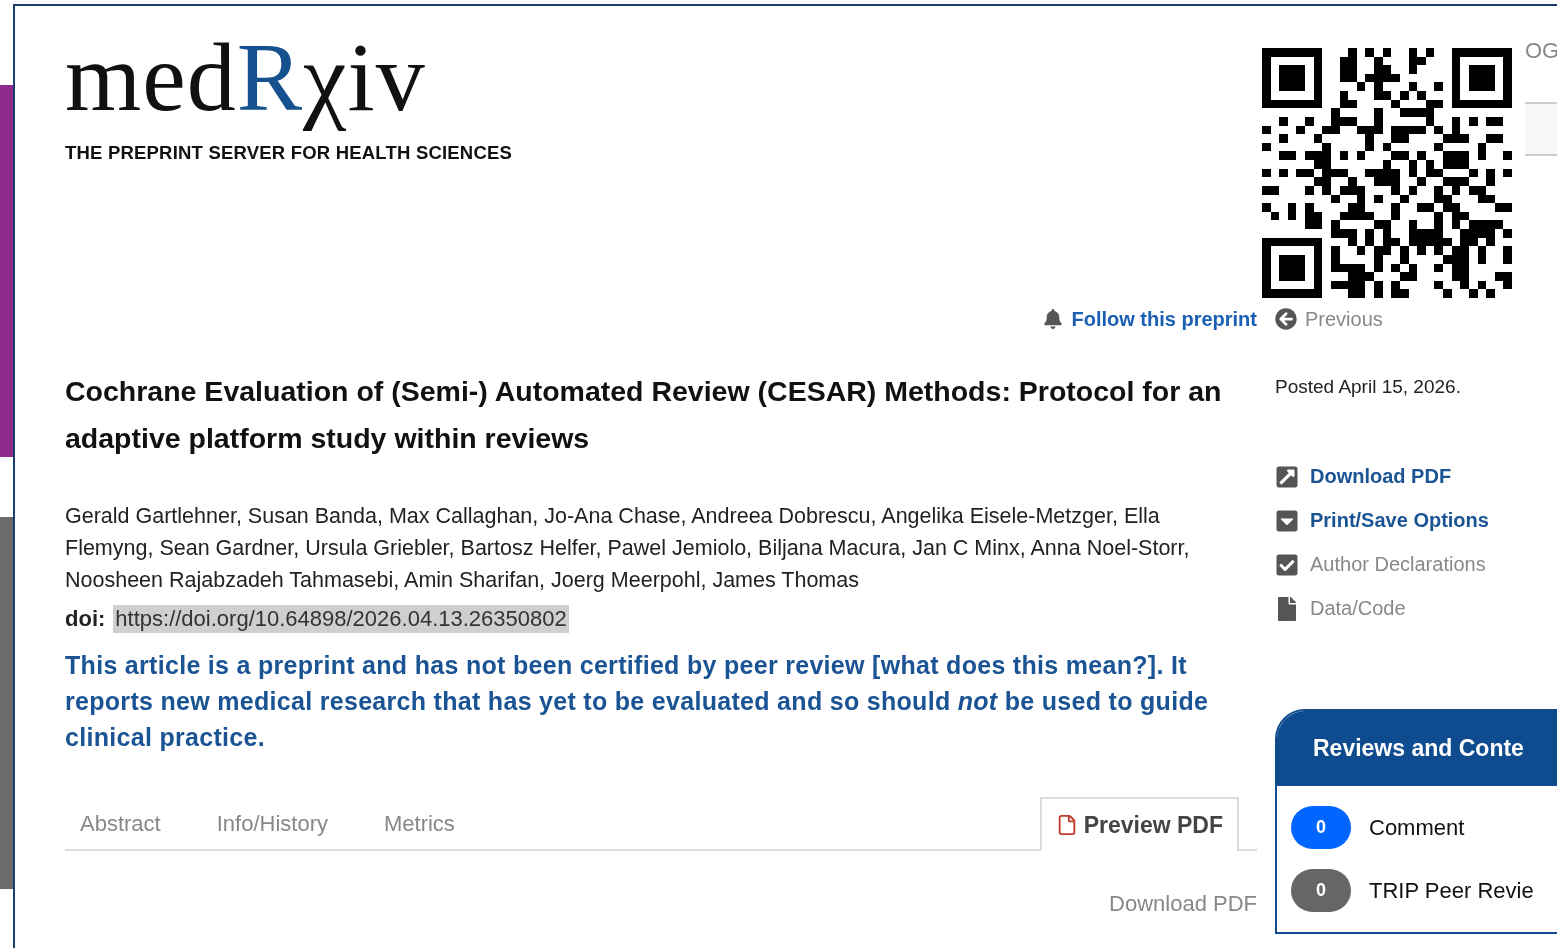 This screenshot has width=1557, height=948. What do you see at coordinates (1053, 319) in the screenshot?
I see `bell-icon` at bounding box center [1053, 319].